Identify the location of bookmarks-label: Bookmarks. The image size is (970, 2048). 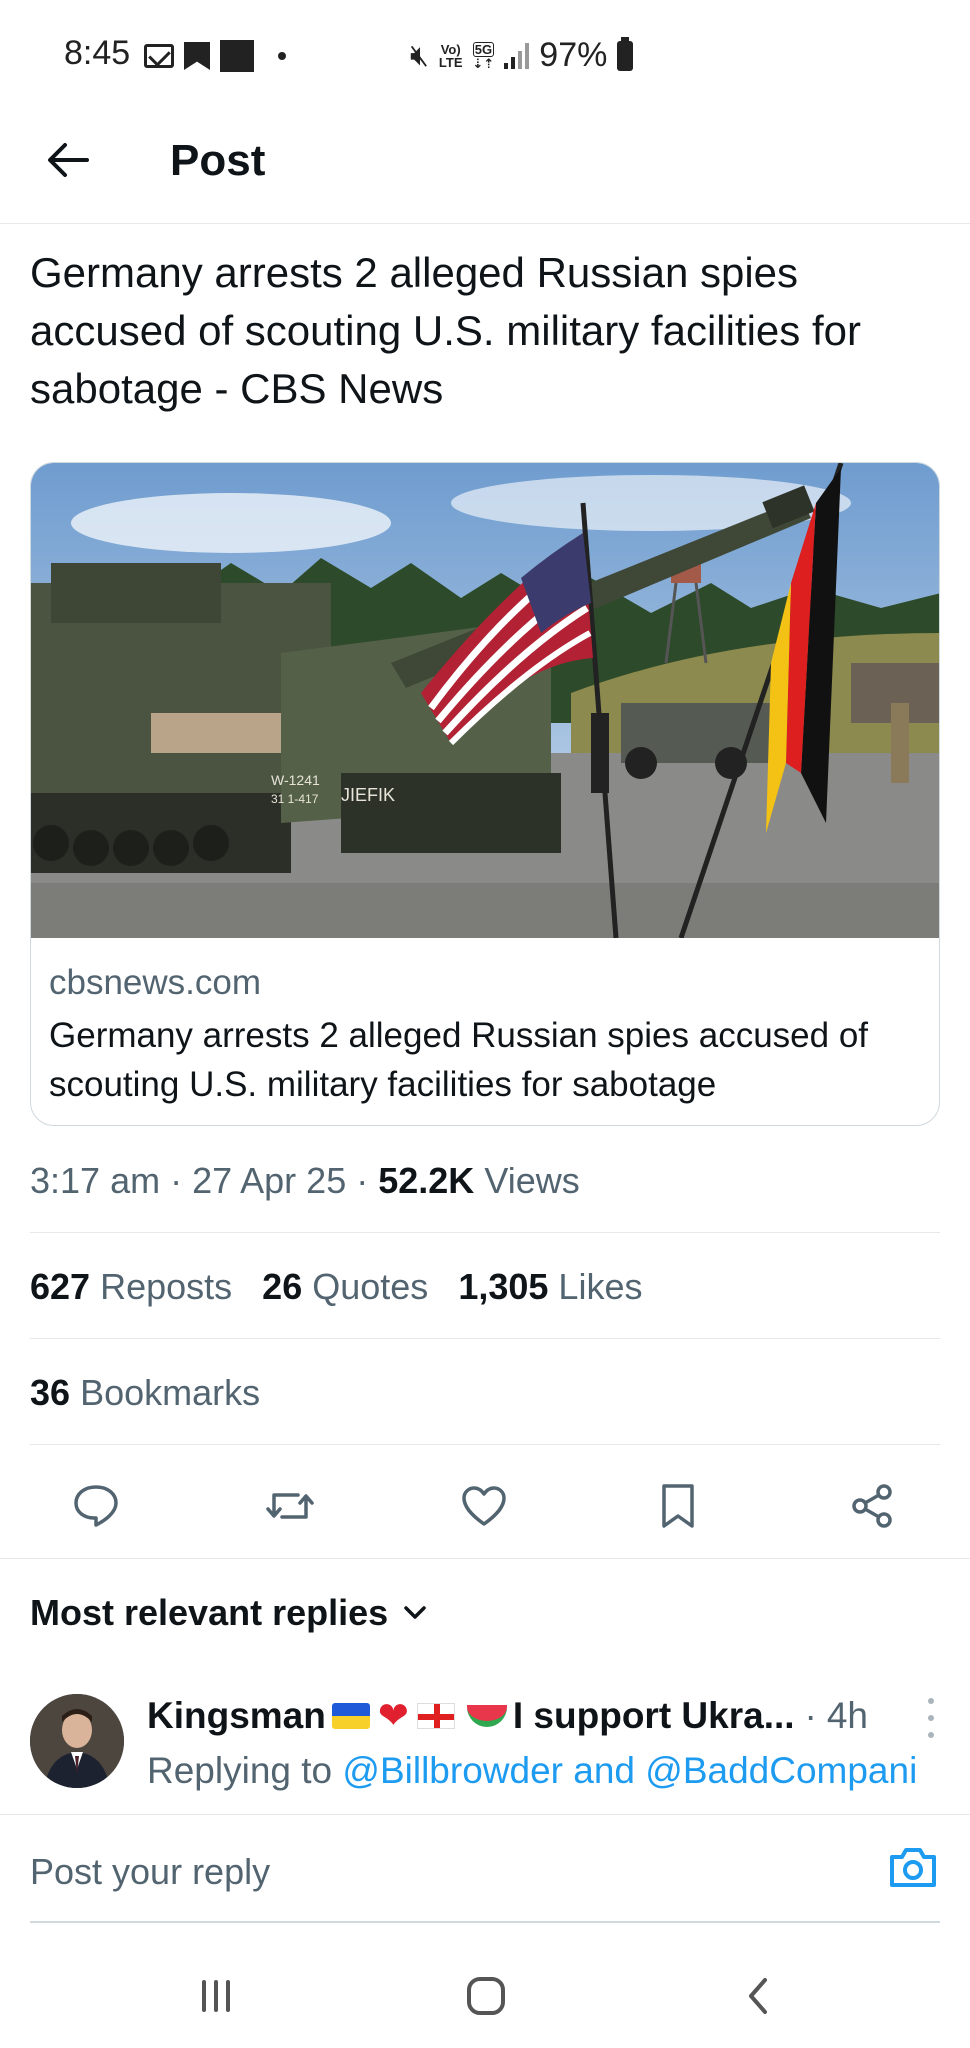
(170, 1392).